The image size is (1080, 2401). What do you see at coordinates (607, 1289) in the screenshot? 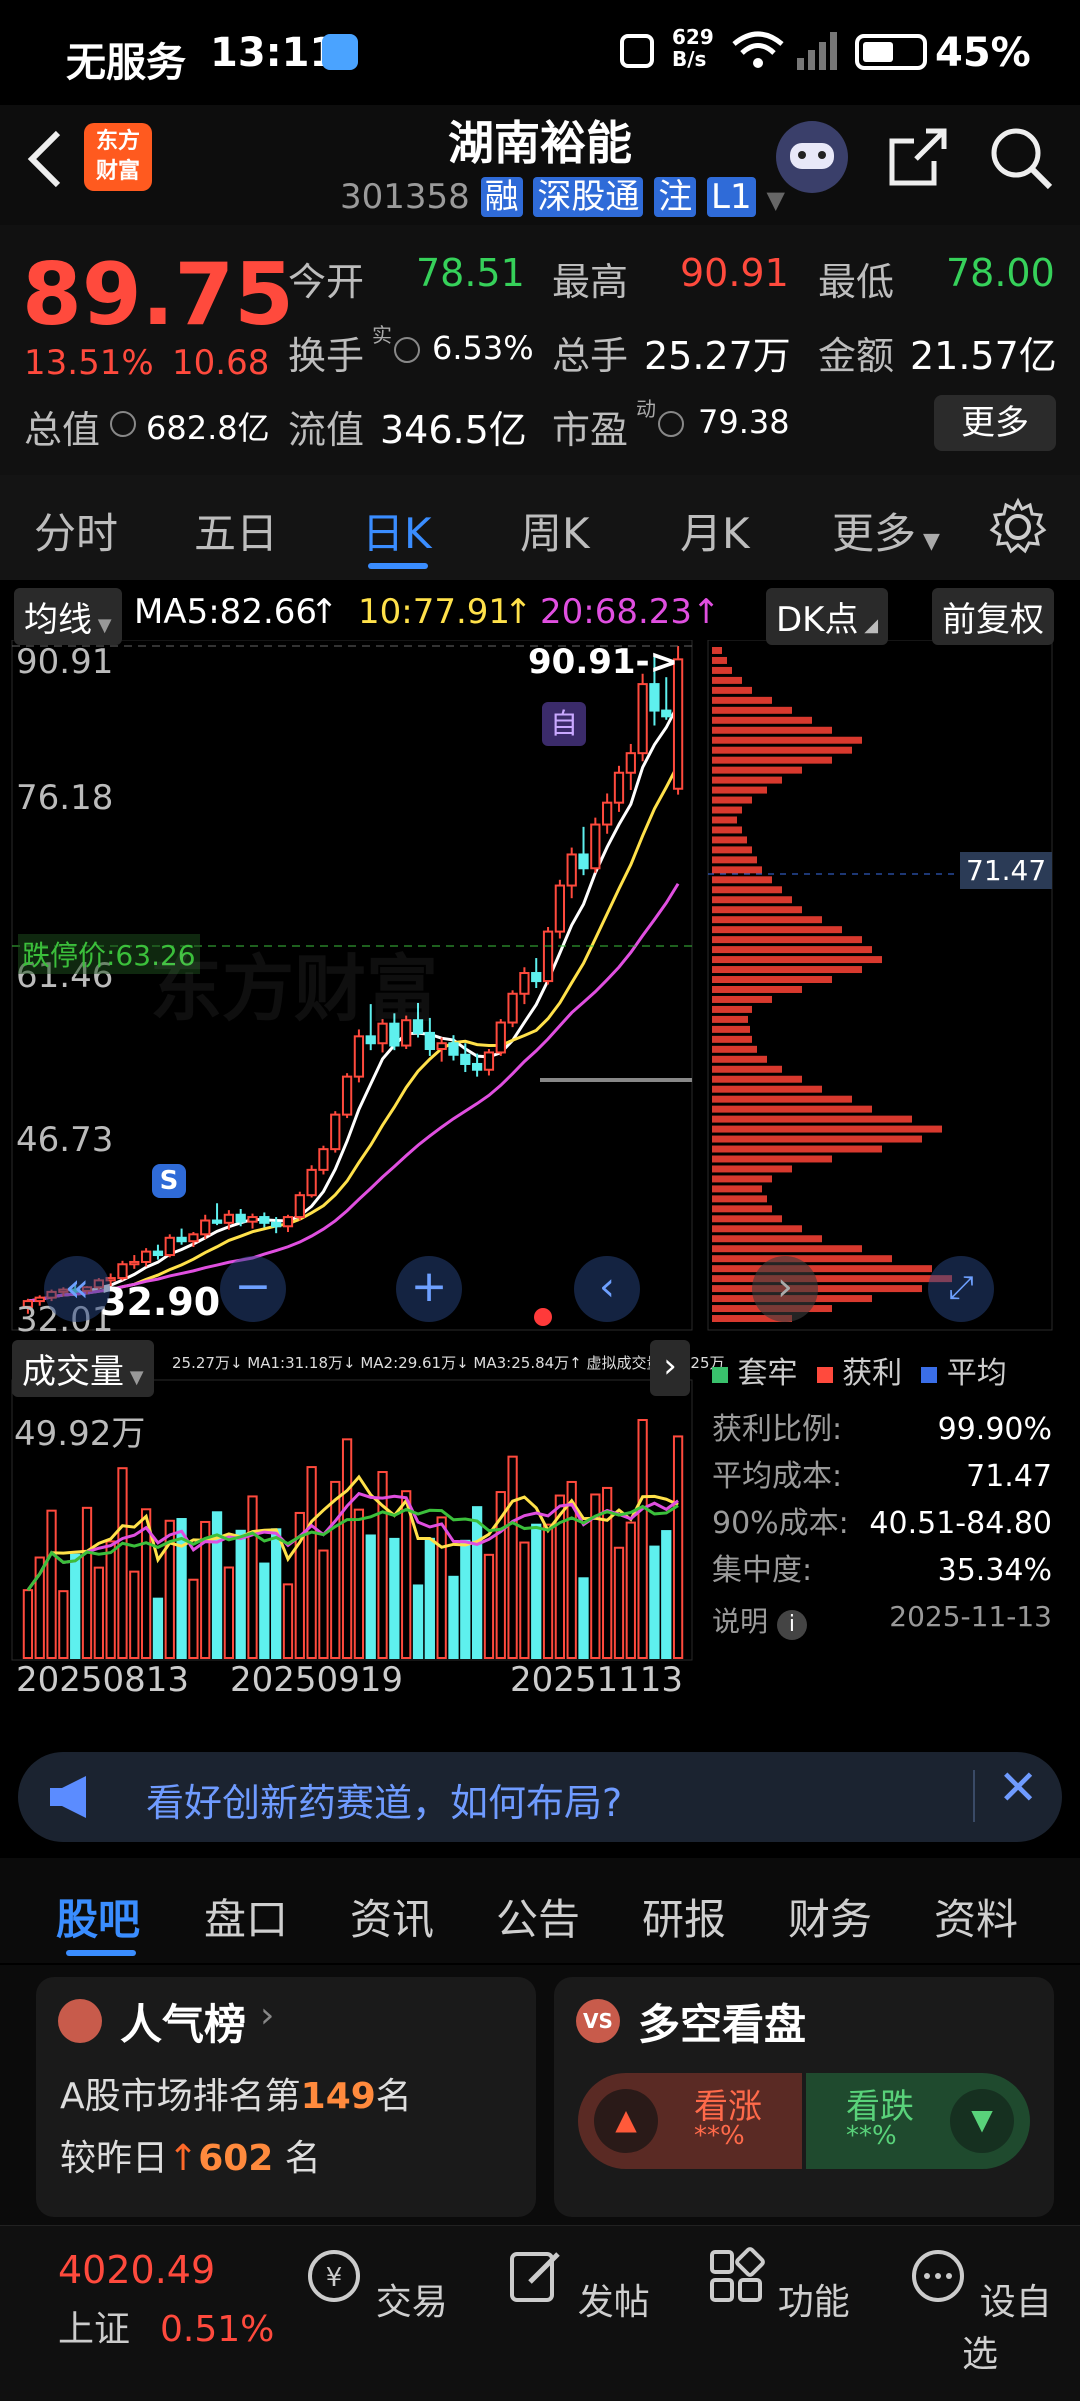
I see `scroll-left-button: ‹` at bounding box center [607, 1289].